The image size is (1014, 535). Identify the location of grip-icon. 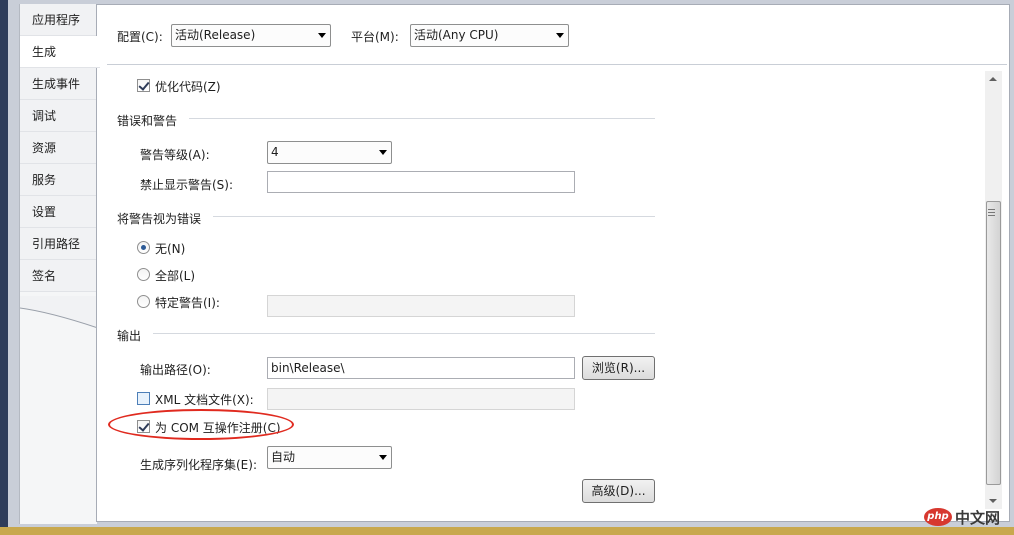
(991, 212).